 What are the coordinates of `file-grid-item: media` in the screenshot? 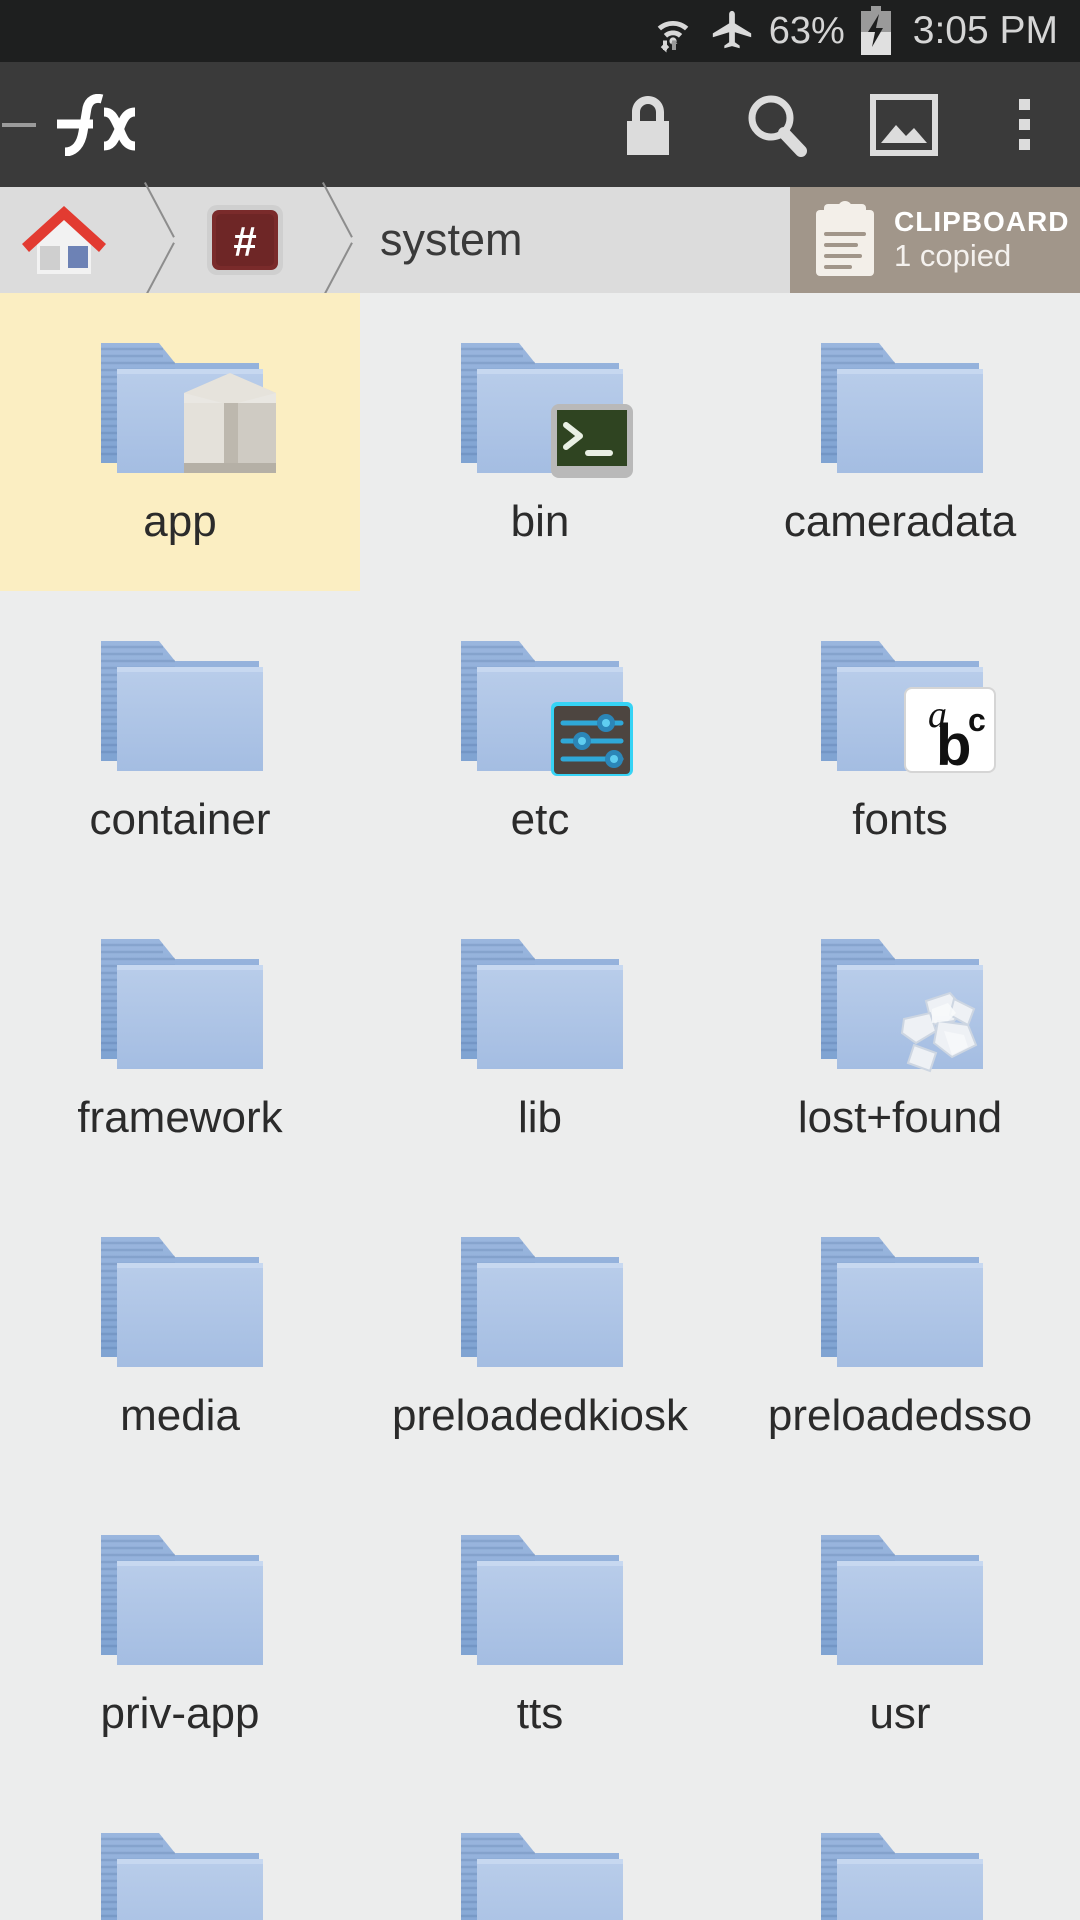 It's located at (180, 1336).